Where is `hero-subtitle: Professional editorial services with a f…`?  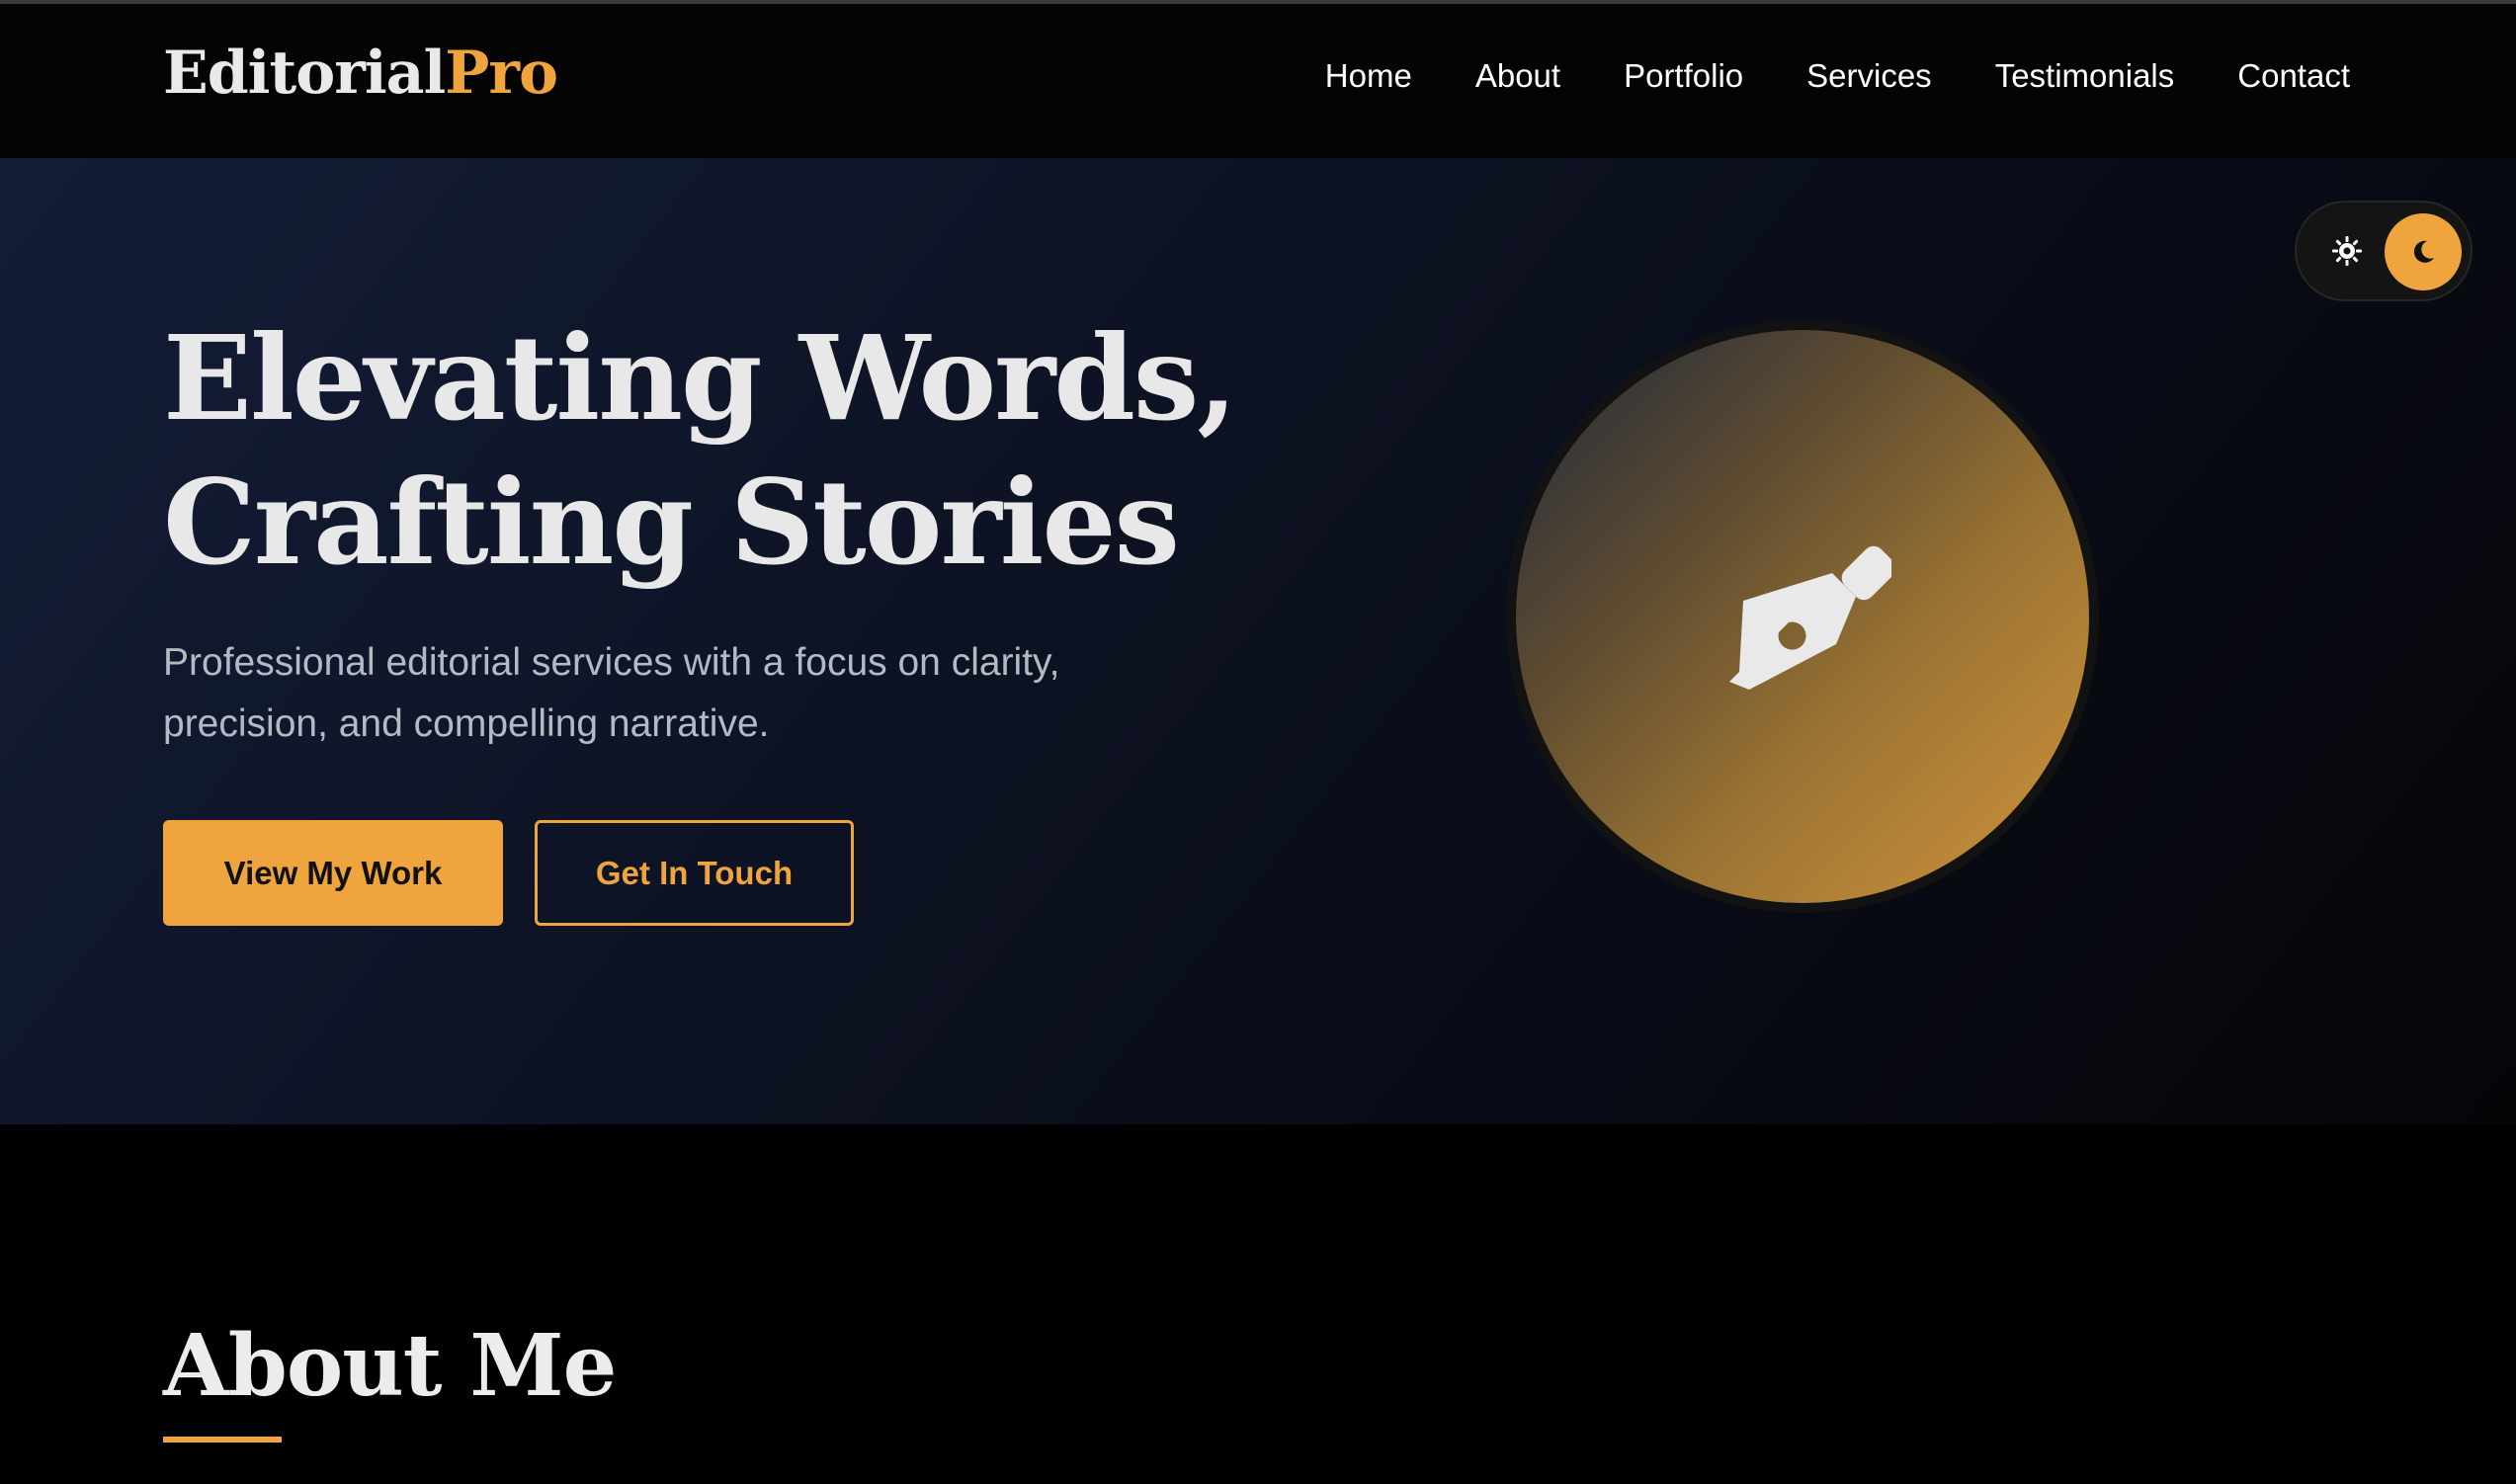 hero-subtitle: Professional editorial services with a f… is located at coordinates (611, 693).